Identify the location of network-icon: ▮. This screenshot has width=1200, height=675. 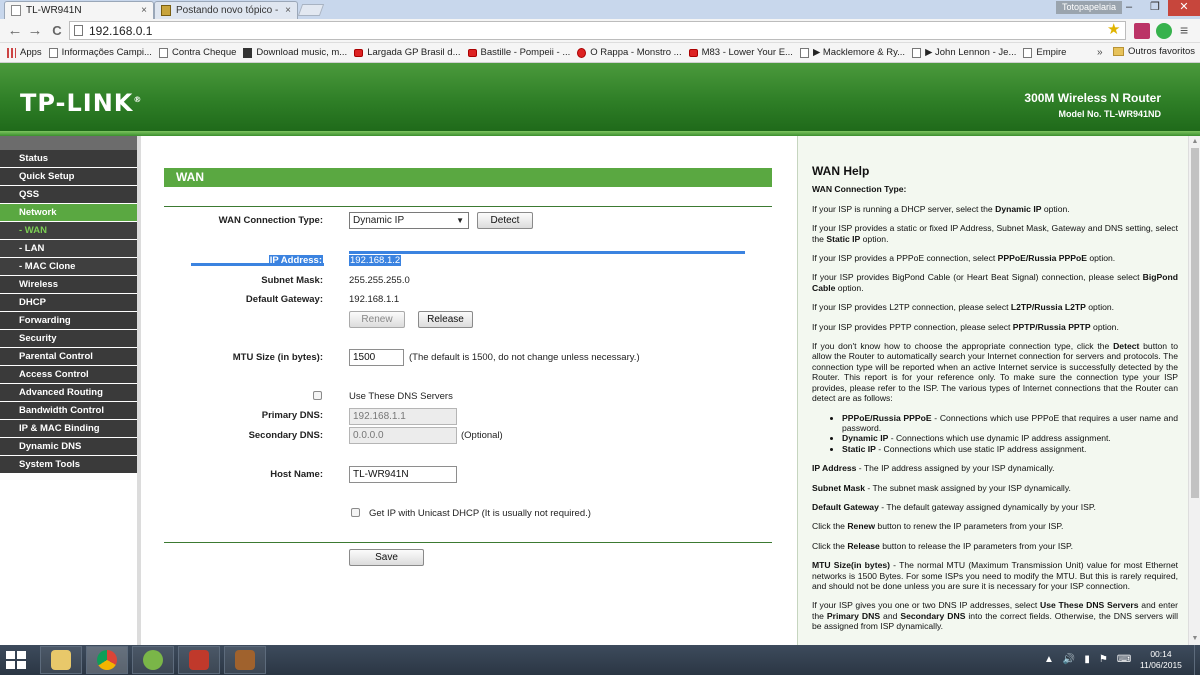
(1087, 659).